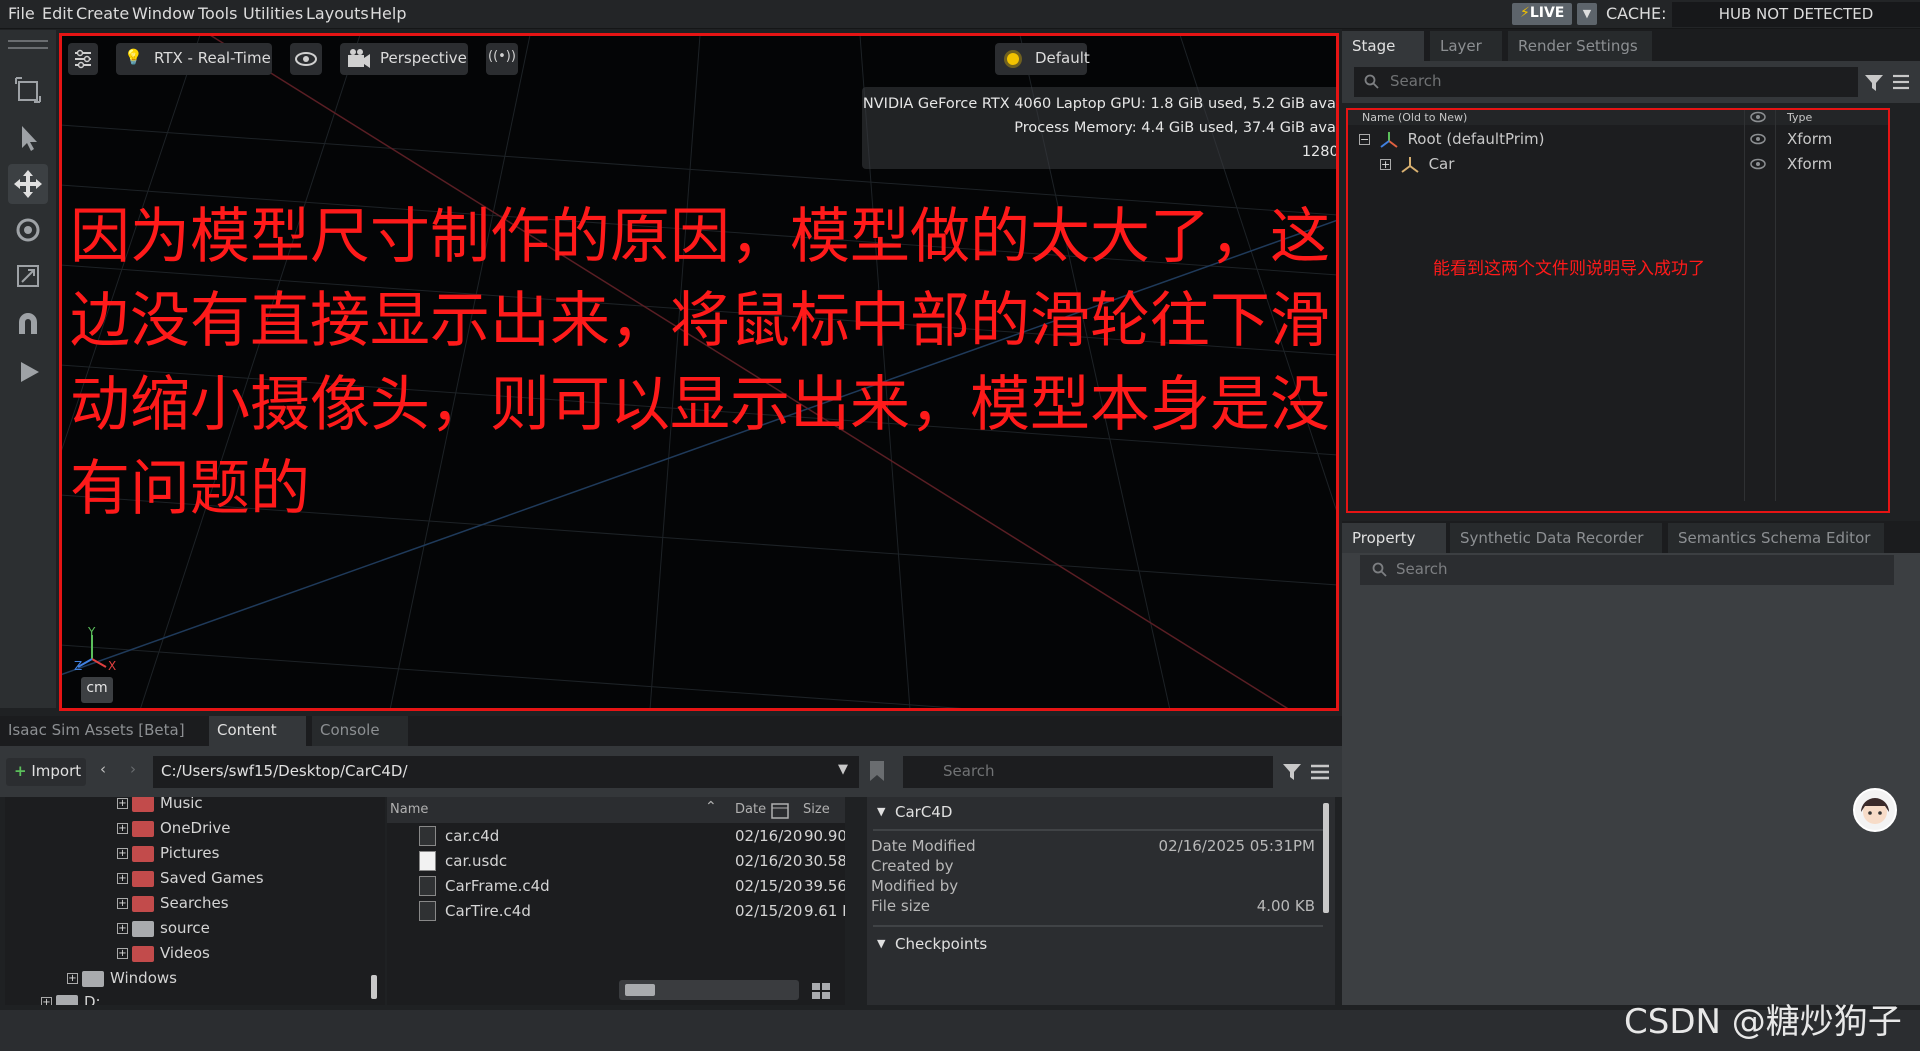 Image resolution: width=1920 pixels, height=1051 pixels. I want to click on sort-asc-icon: ⌃, so click(711, 807).